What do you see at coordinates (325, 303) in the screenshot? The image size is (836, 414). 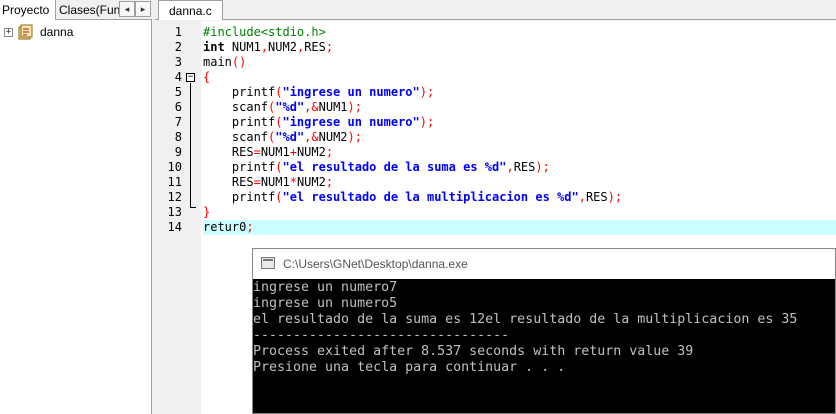 I see `console-line: ingrese un numero5` at bounding box center [325, 303].